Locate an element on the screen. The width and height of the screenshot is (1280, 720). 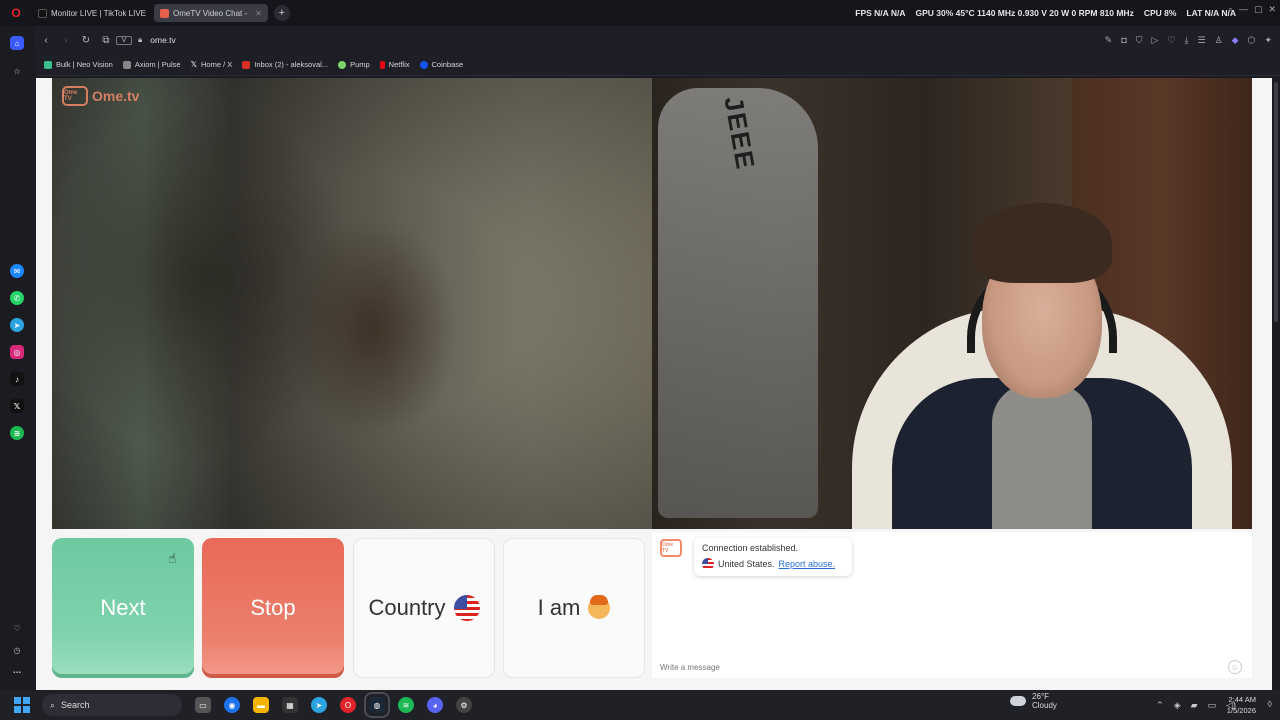
bookmark-item: 𝕏 Home / X is located at coordinates (212, 64).